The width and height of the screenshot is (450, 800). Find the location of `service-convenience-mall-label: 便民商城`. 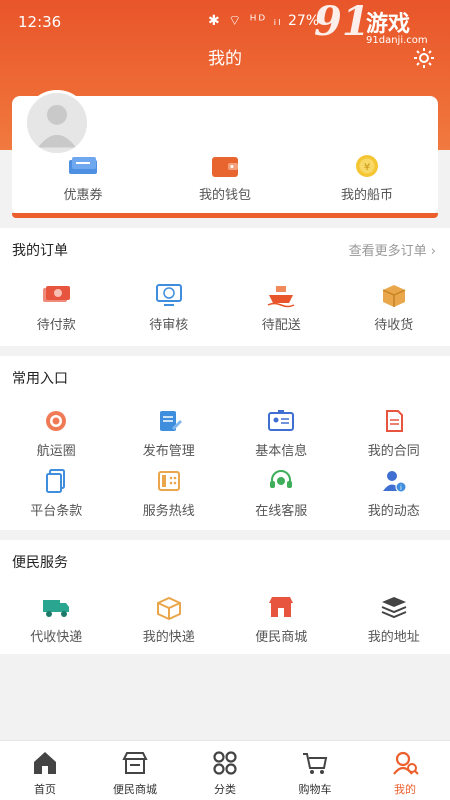

service-convenience-mall-label: 便民商城 is located at coordinates (281, 637).